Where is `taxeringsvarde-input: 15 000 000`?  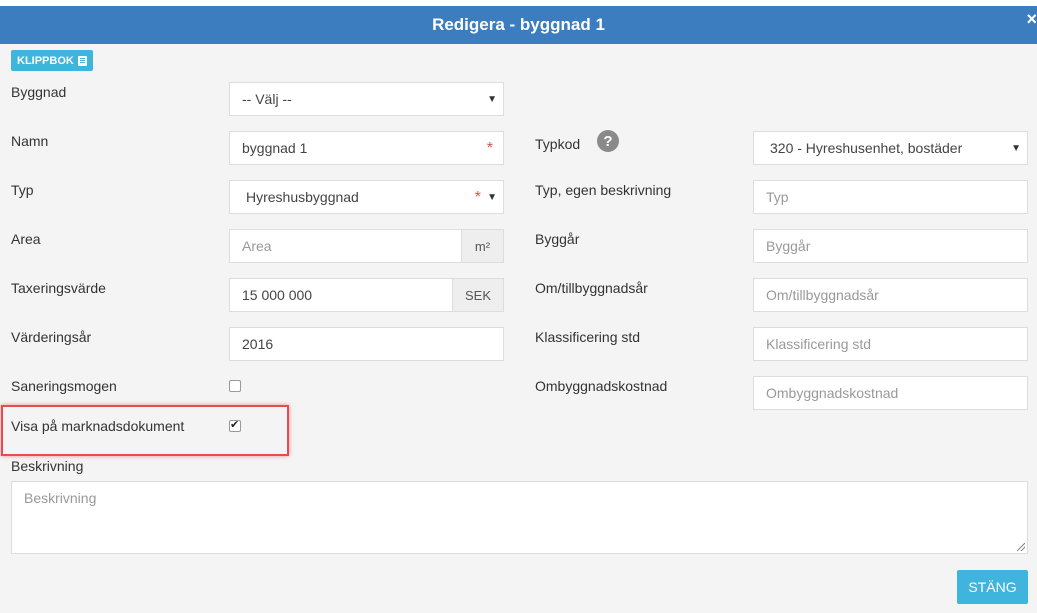
taxeringsvarde-input: 15 000 000 is located at coordinates (341, 295).